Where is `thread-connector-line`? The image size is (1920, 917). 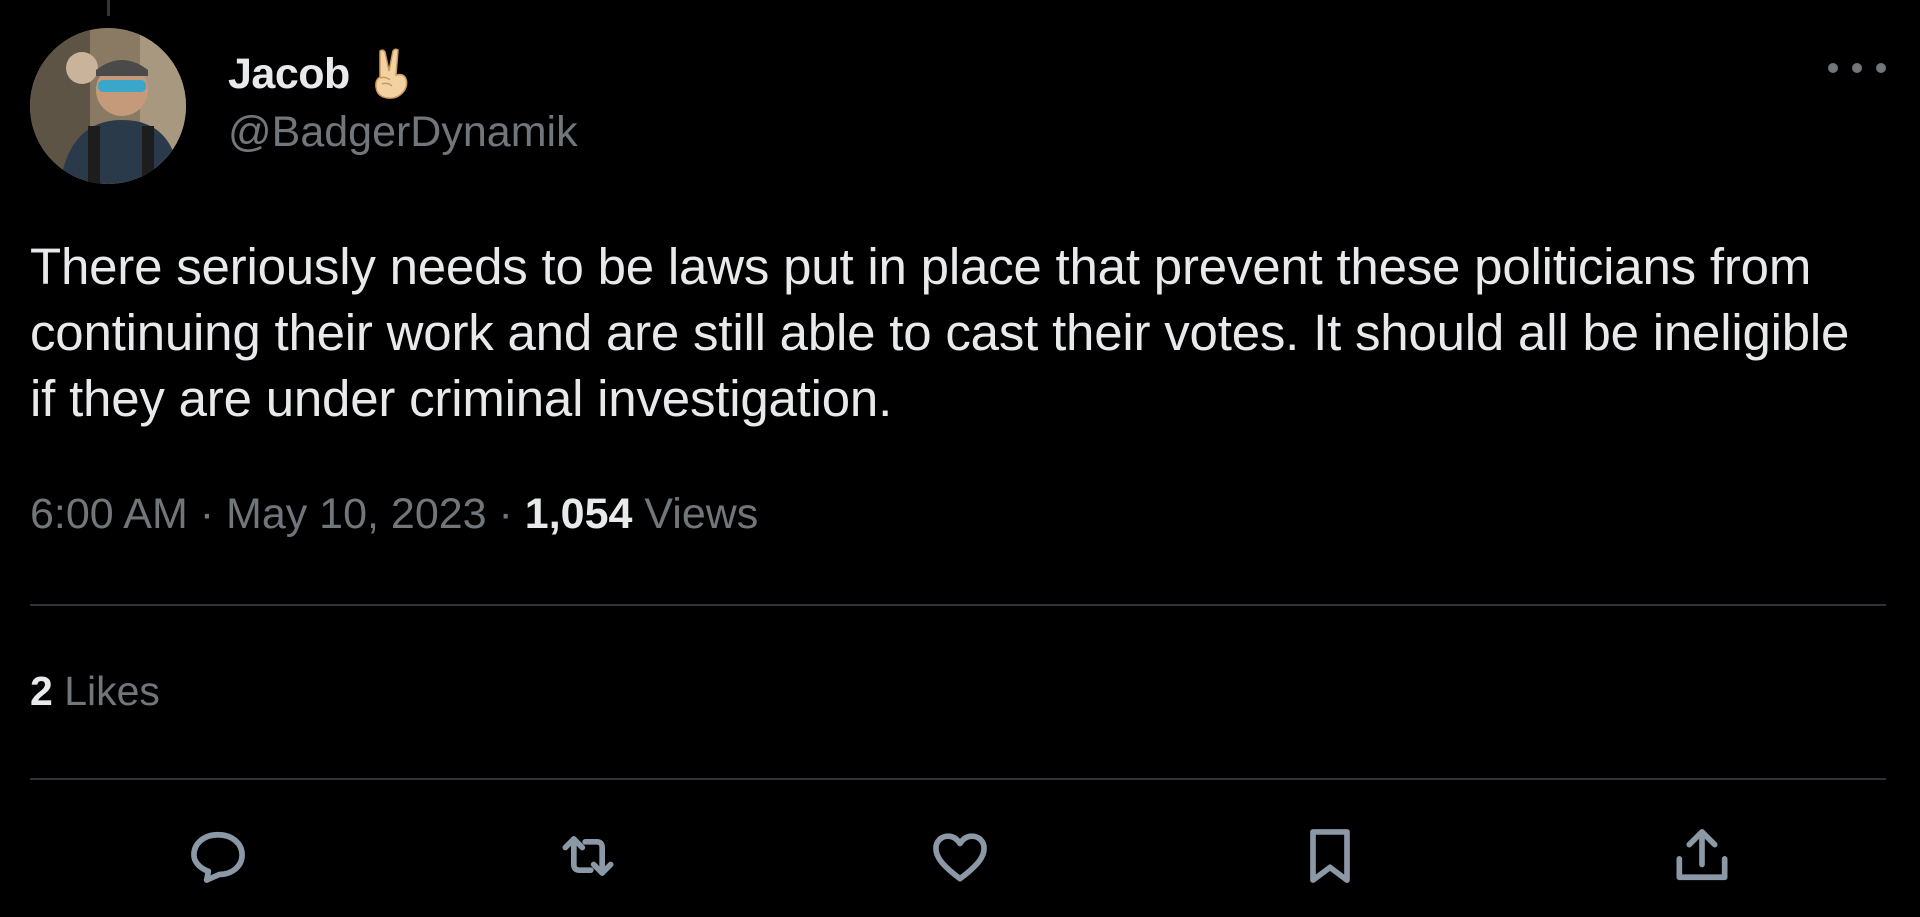 thread-connector-line is located at coordinates (108, 8).